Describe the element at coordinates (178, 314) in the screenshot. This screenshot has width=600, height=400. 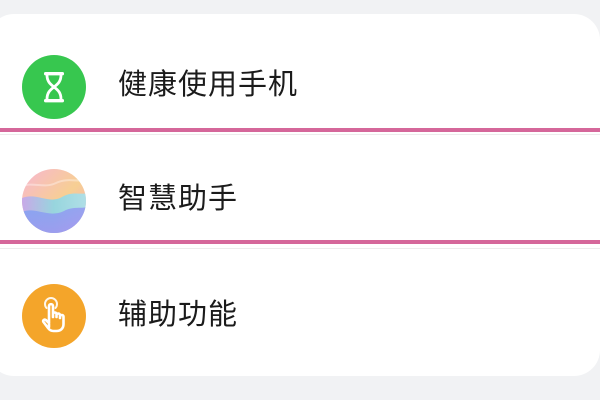
I see `accessibility-label: 辅助功能` at that location.